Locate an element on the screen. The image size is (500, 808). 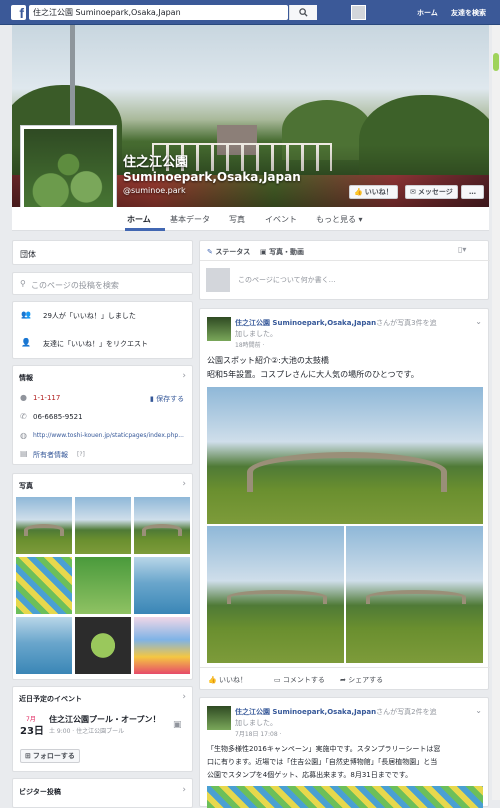
events-header: 近日予定のイベント is located at coordinates (50, 699).